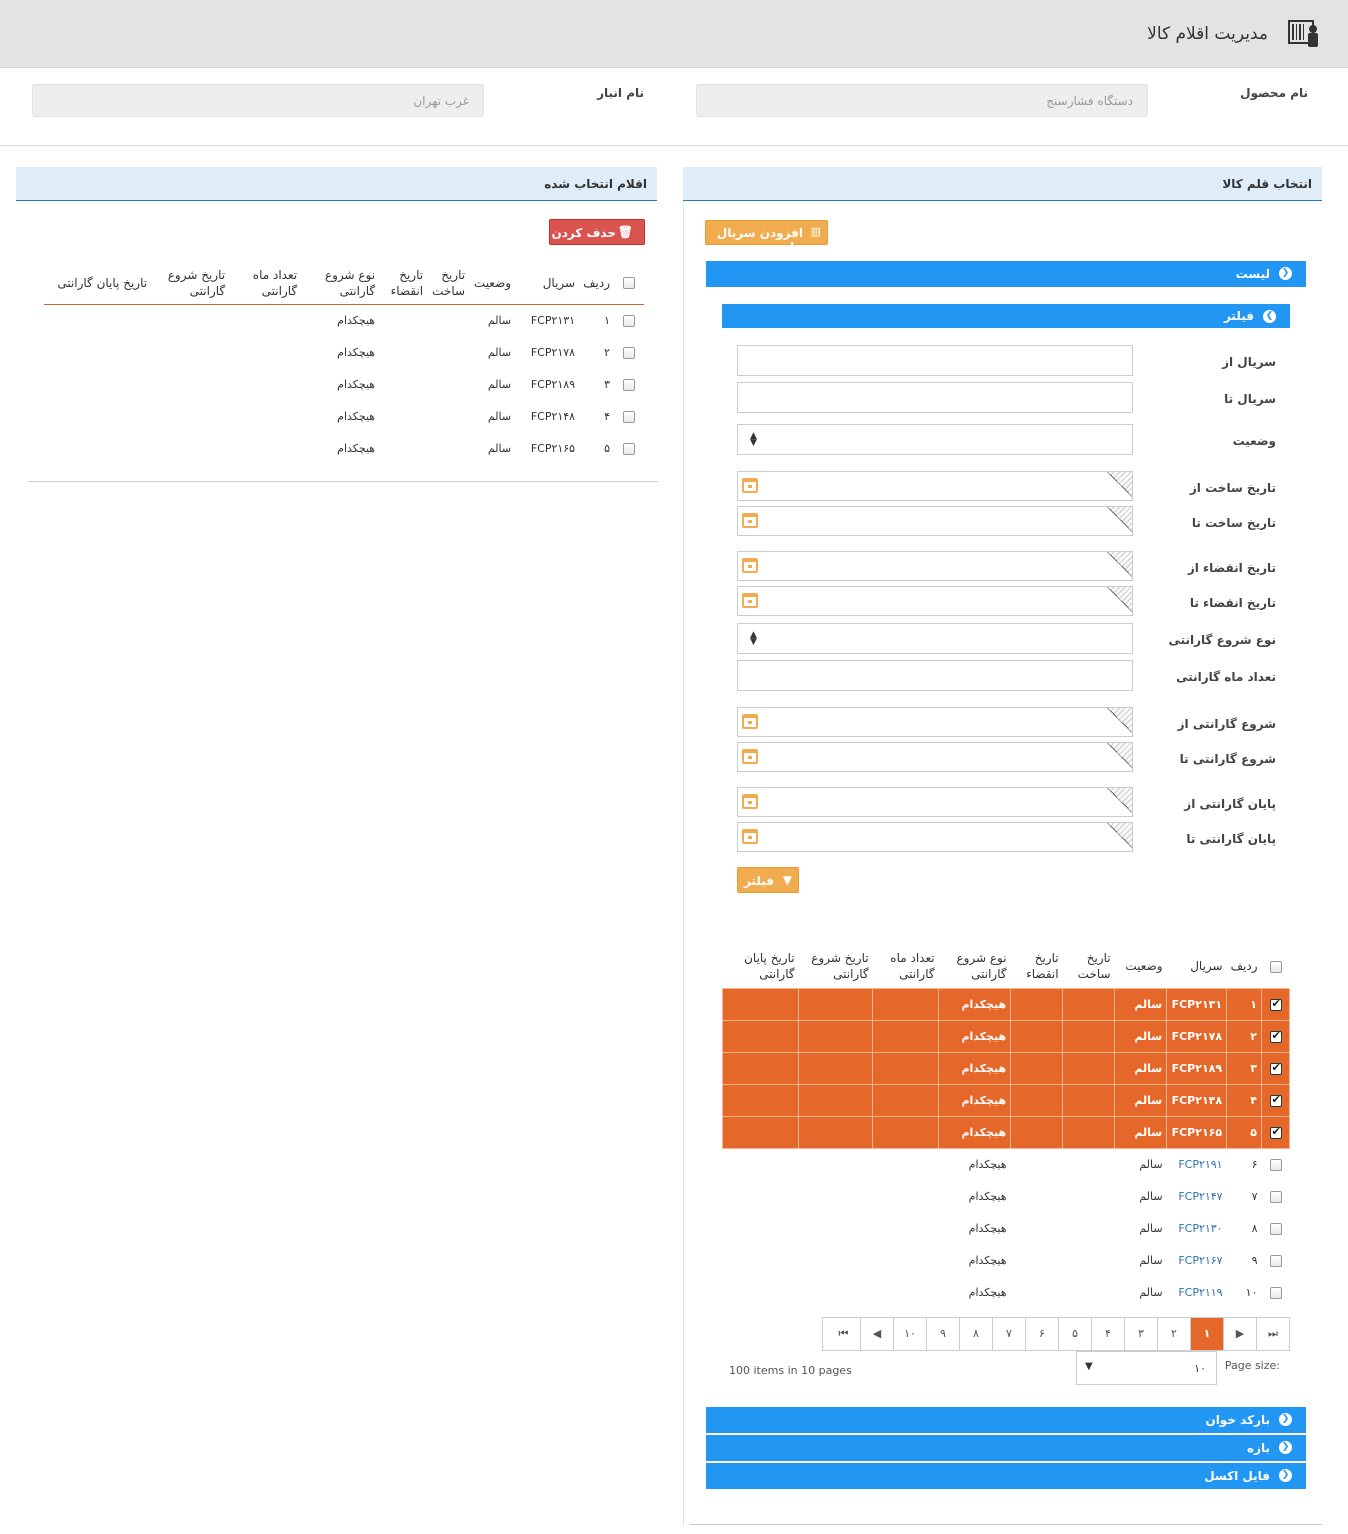  Describe the element at coordinates (935, 837) in the screenshot. I see `warranty-end-to-date` at that location.